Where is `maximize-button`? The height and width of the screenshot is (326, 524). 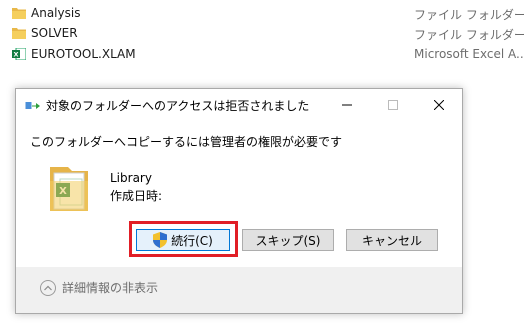
maximize-button is located at coordinates (393, 105).